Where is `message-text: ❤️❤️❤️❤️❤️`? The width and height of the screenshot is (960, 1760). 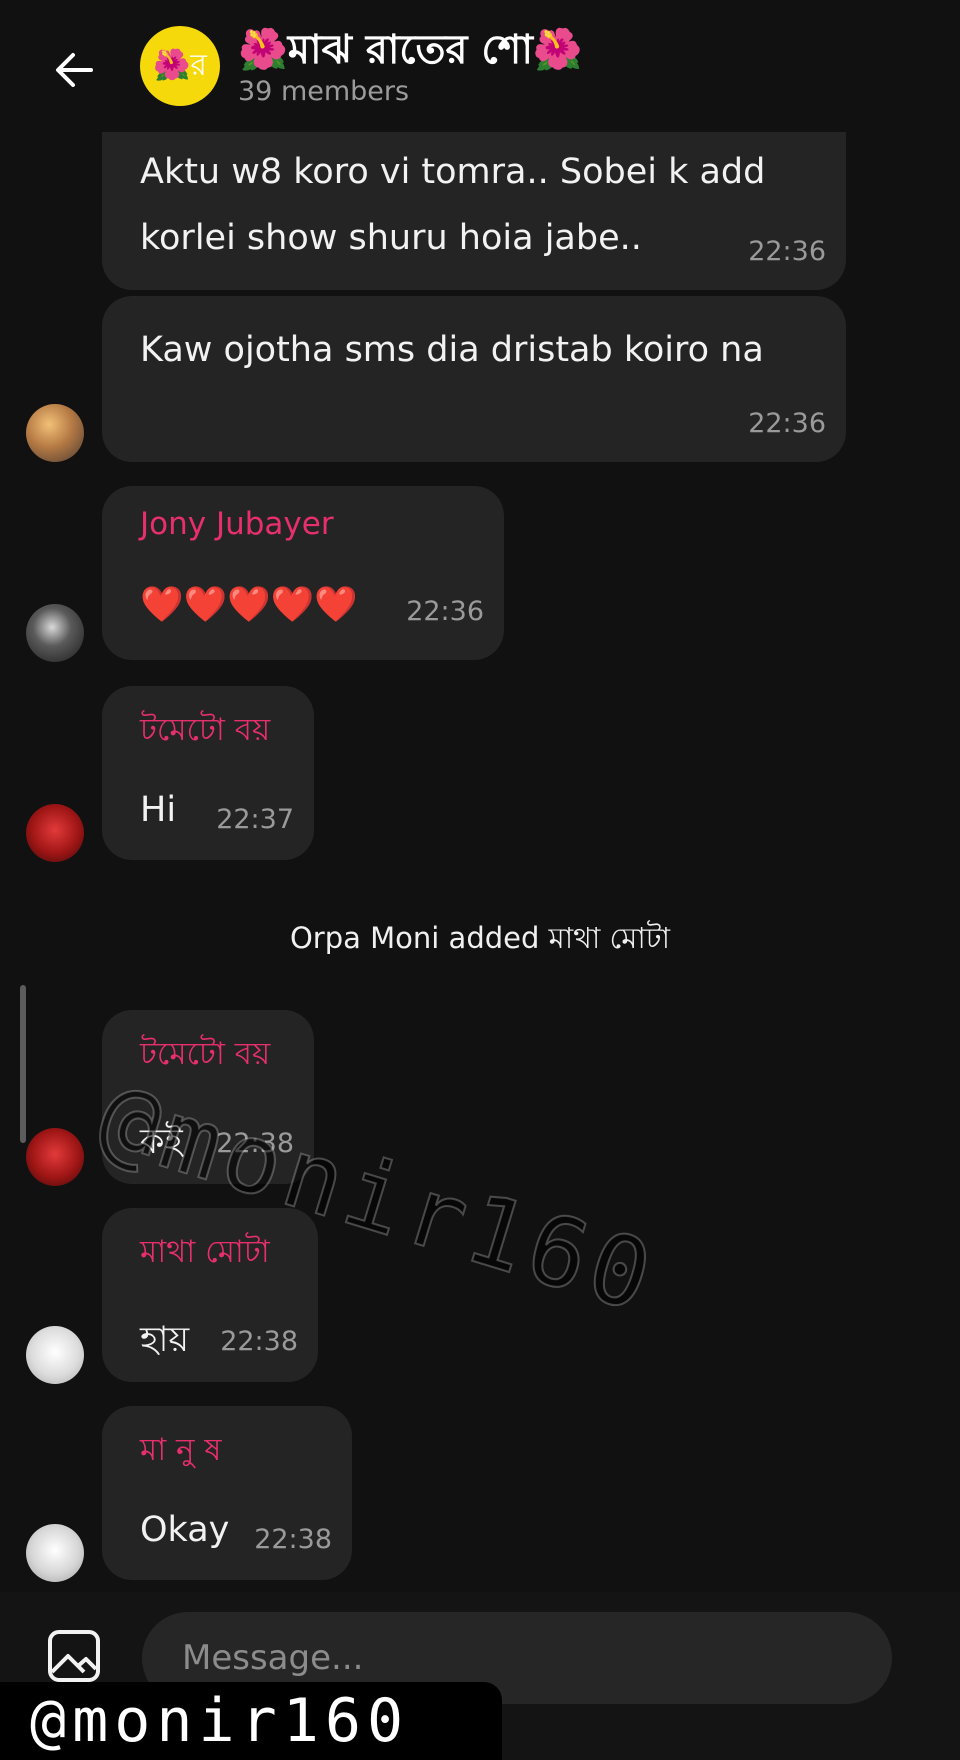
message-text: ❤️❤️❤️❤️❤️ is located at coordinates (249, 605).